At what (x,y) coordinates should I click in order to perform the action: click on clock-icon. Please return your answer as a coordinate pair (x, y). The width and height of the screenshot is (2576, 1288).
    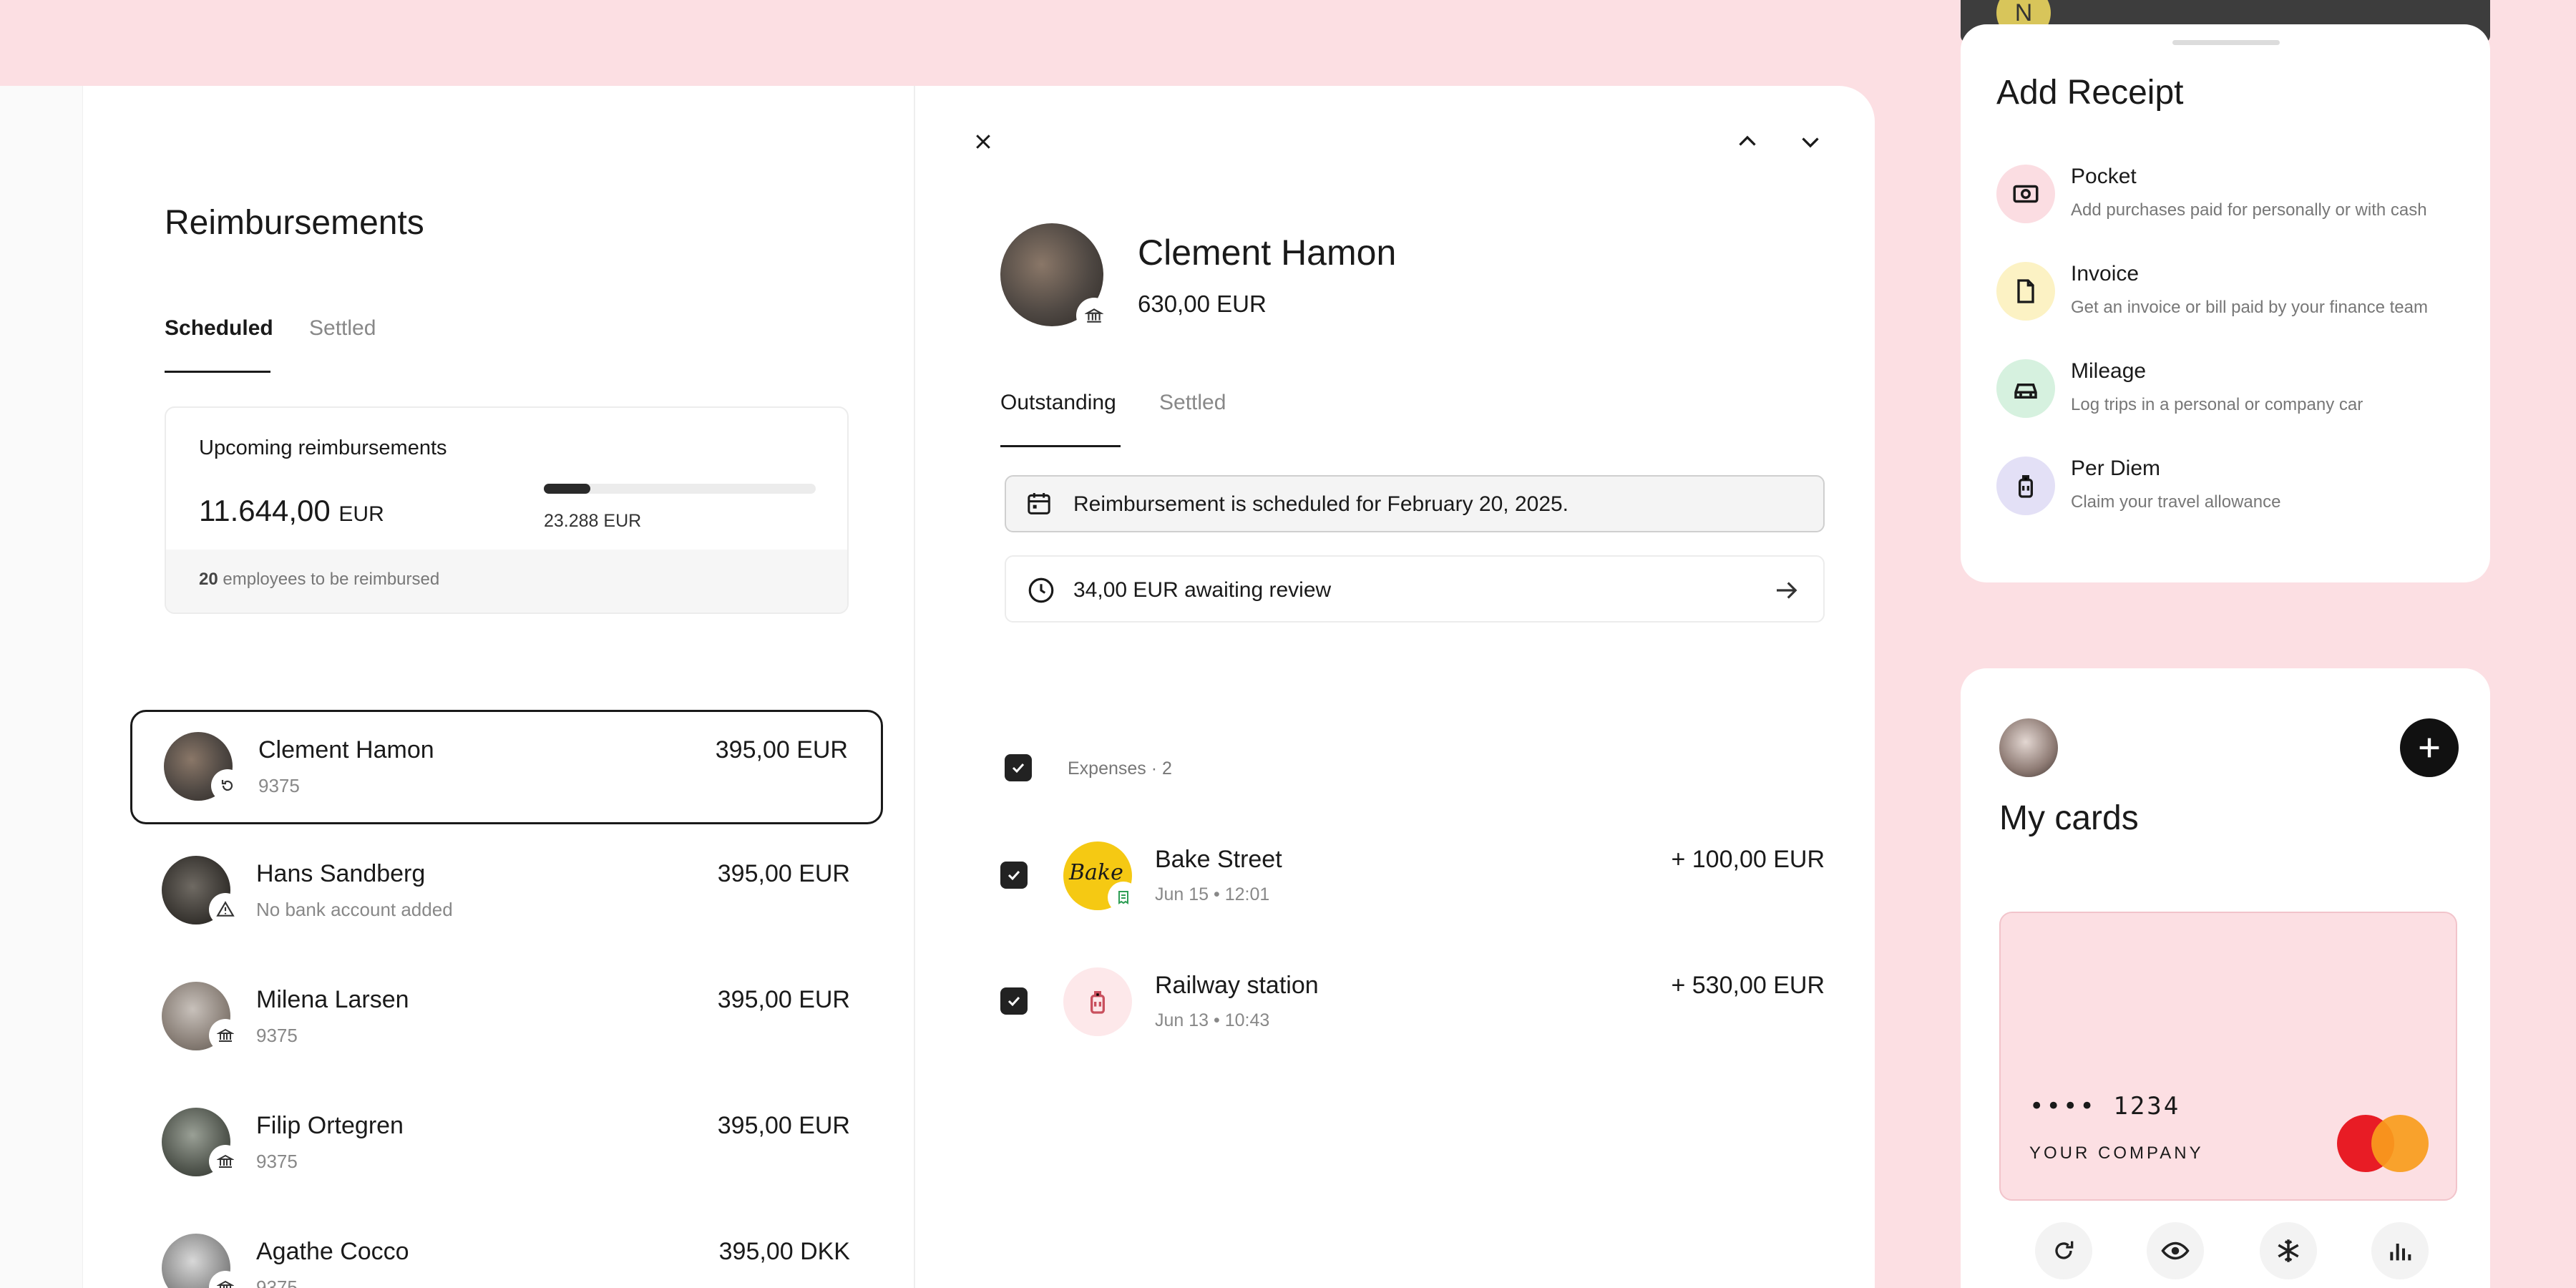
    Looking at the image, I should click on (1041, 590).